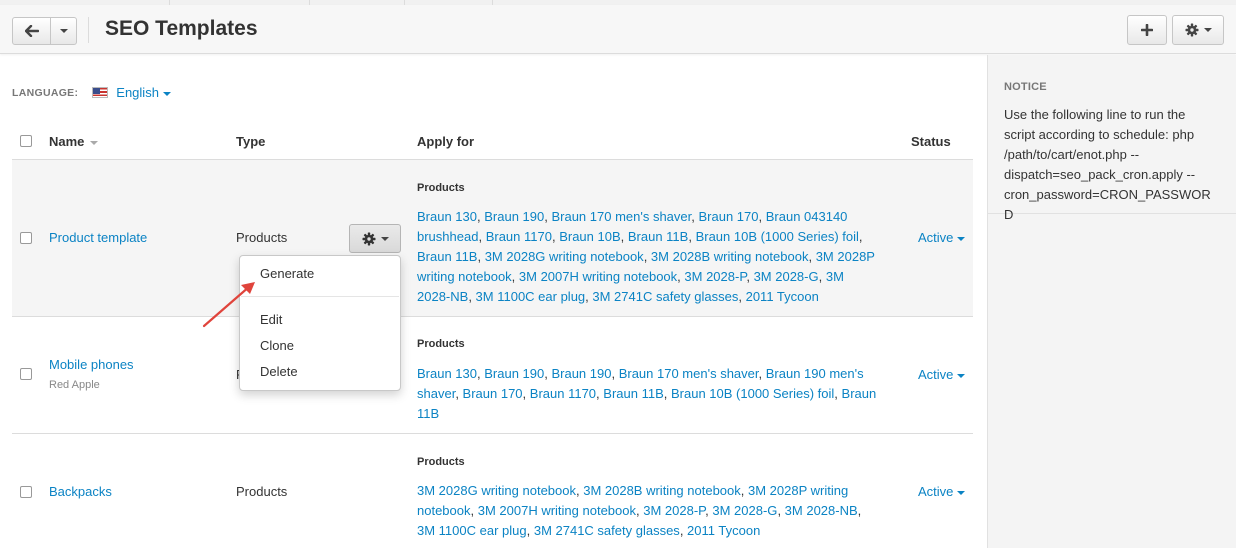 The width and height of the screenshot is (1236, 548). What do you see at coordinates (181, 28) in the screenshot?
I see `page-title: SEO Templates` at bounding box center [181, 28].